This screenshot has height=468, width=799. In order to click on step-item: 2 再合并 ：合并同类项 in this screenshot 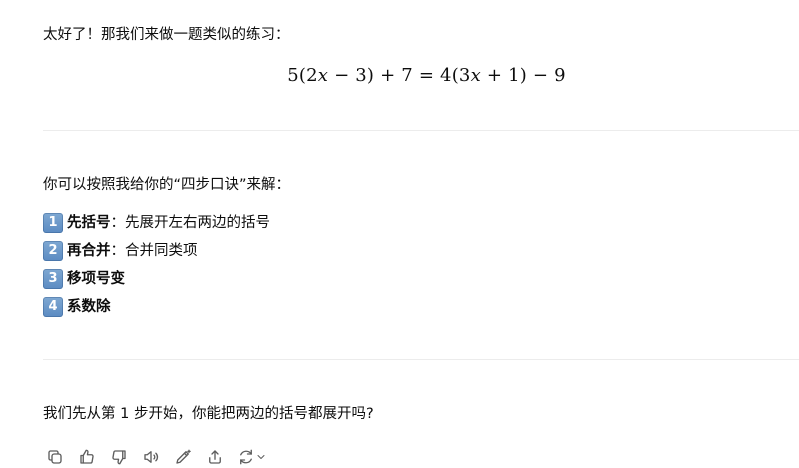, I will do `click(156, 251)`.